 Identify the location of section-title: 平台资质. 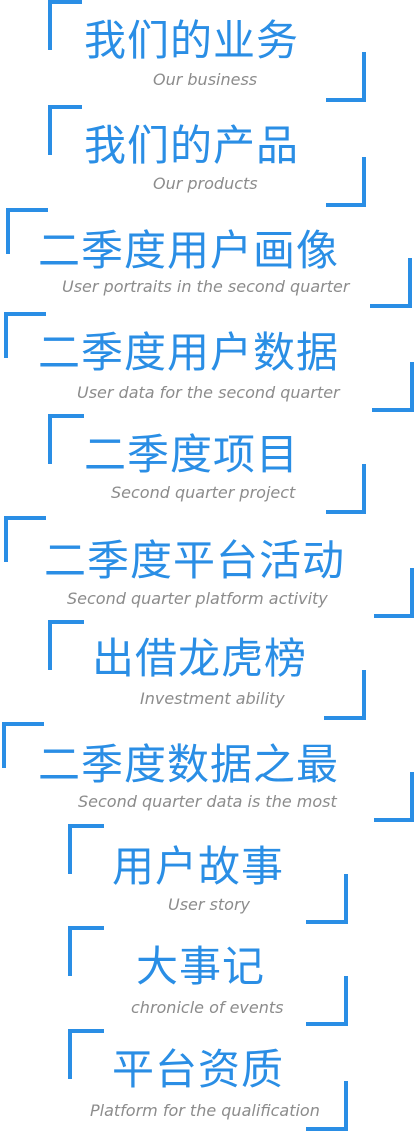
(198, 1069).